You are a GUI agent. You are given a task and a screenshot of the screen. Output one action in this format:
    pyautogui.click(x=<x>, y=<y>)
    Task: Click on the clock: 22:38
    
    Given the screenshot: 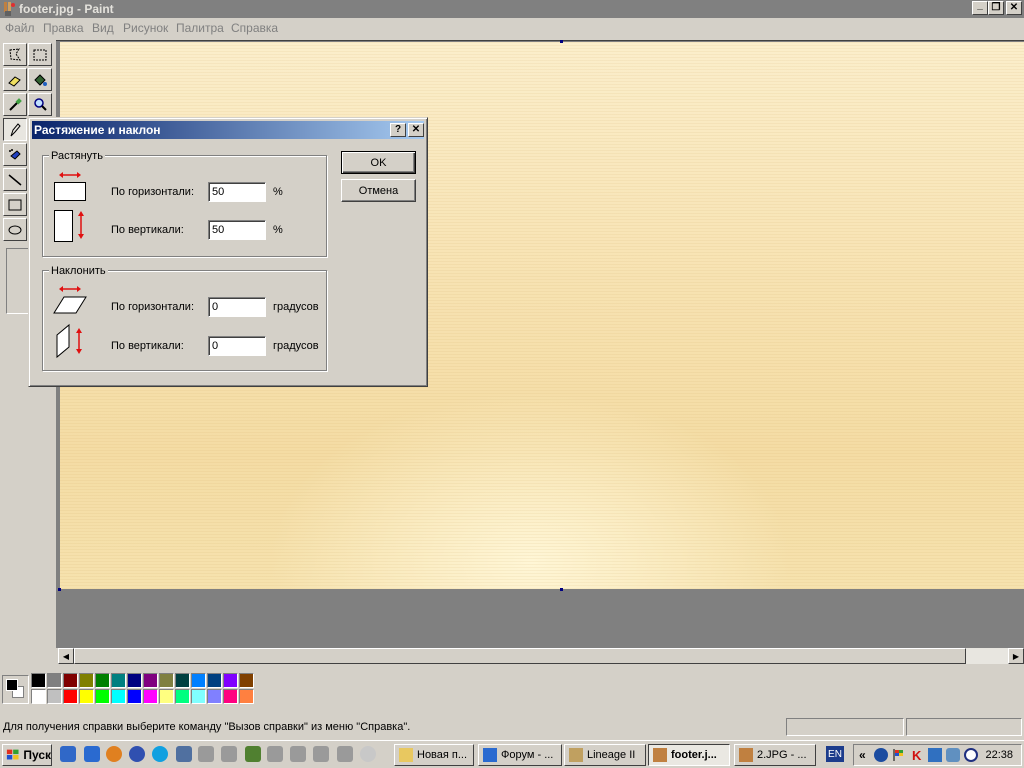 What is the action you would take?
    pyautogui.click(x=999, y=755)
    